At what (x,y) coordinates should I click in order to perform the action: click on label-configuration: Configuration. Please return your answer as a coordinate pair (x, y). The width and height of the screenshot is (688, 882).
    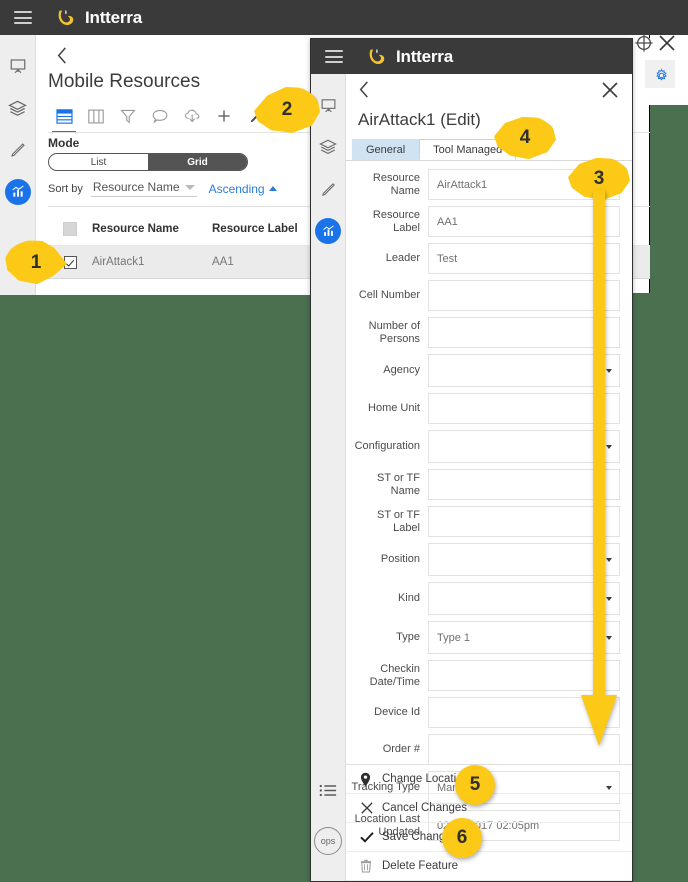
    Looking at the image, I should click on (387, 446).